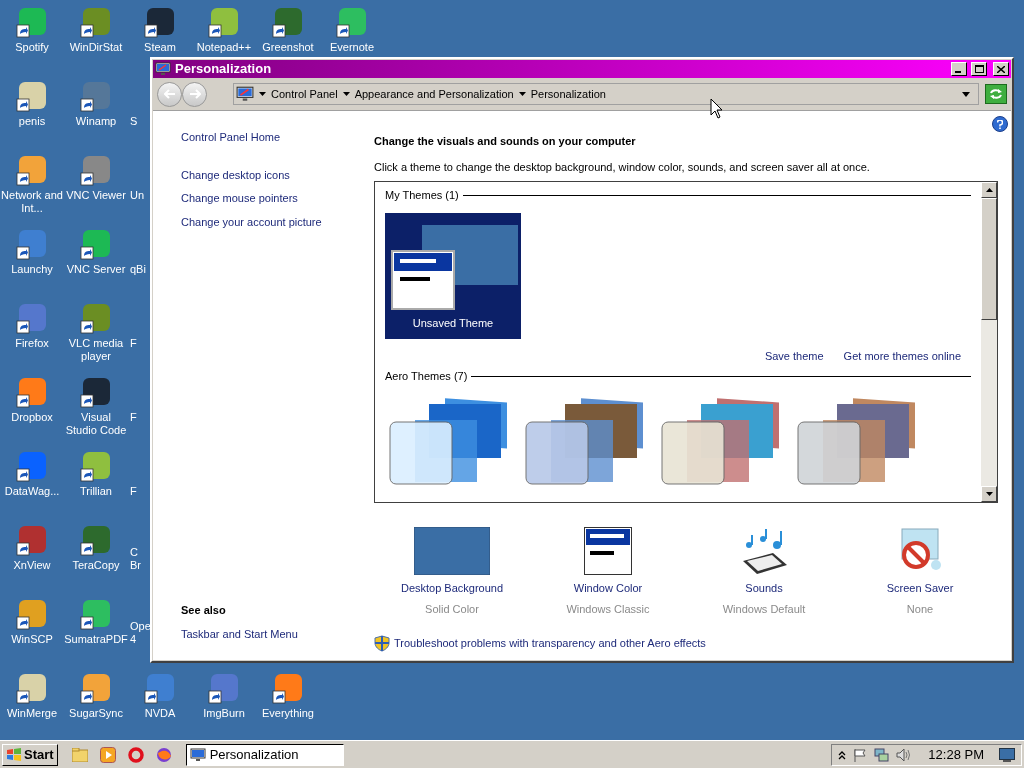 This screenshot has height=768, width=1024. Describe the element at coordinates (842, 754) in the screenshot. I see `chevron-up-icon` at that location.